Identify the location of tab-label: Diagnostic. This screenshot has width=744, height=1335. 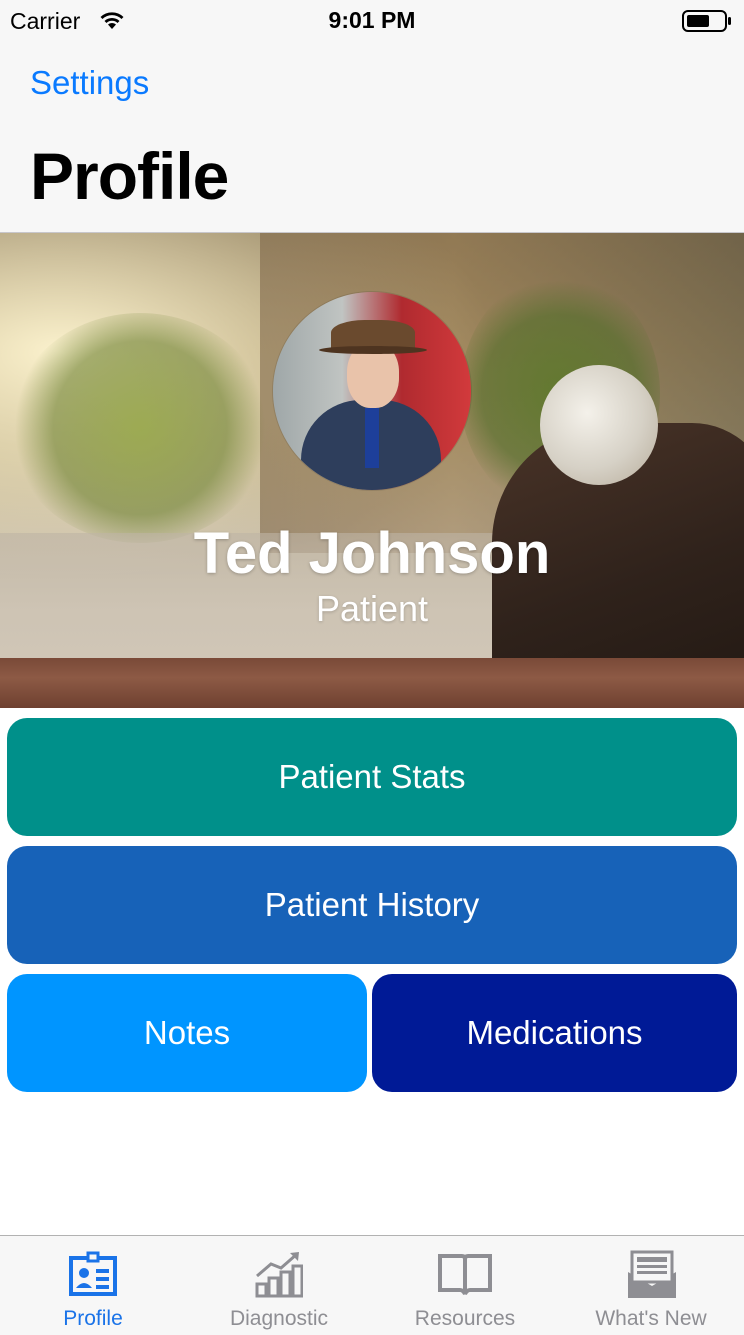
(279, 1318).